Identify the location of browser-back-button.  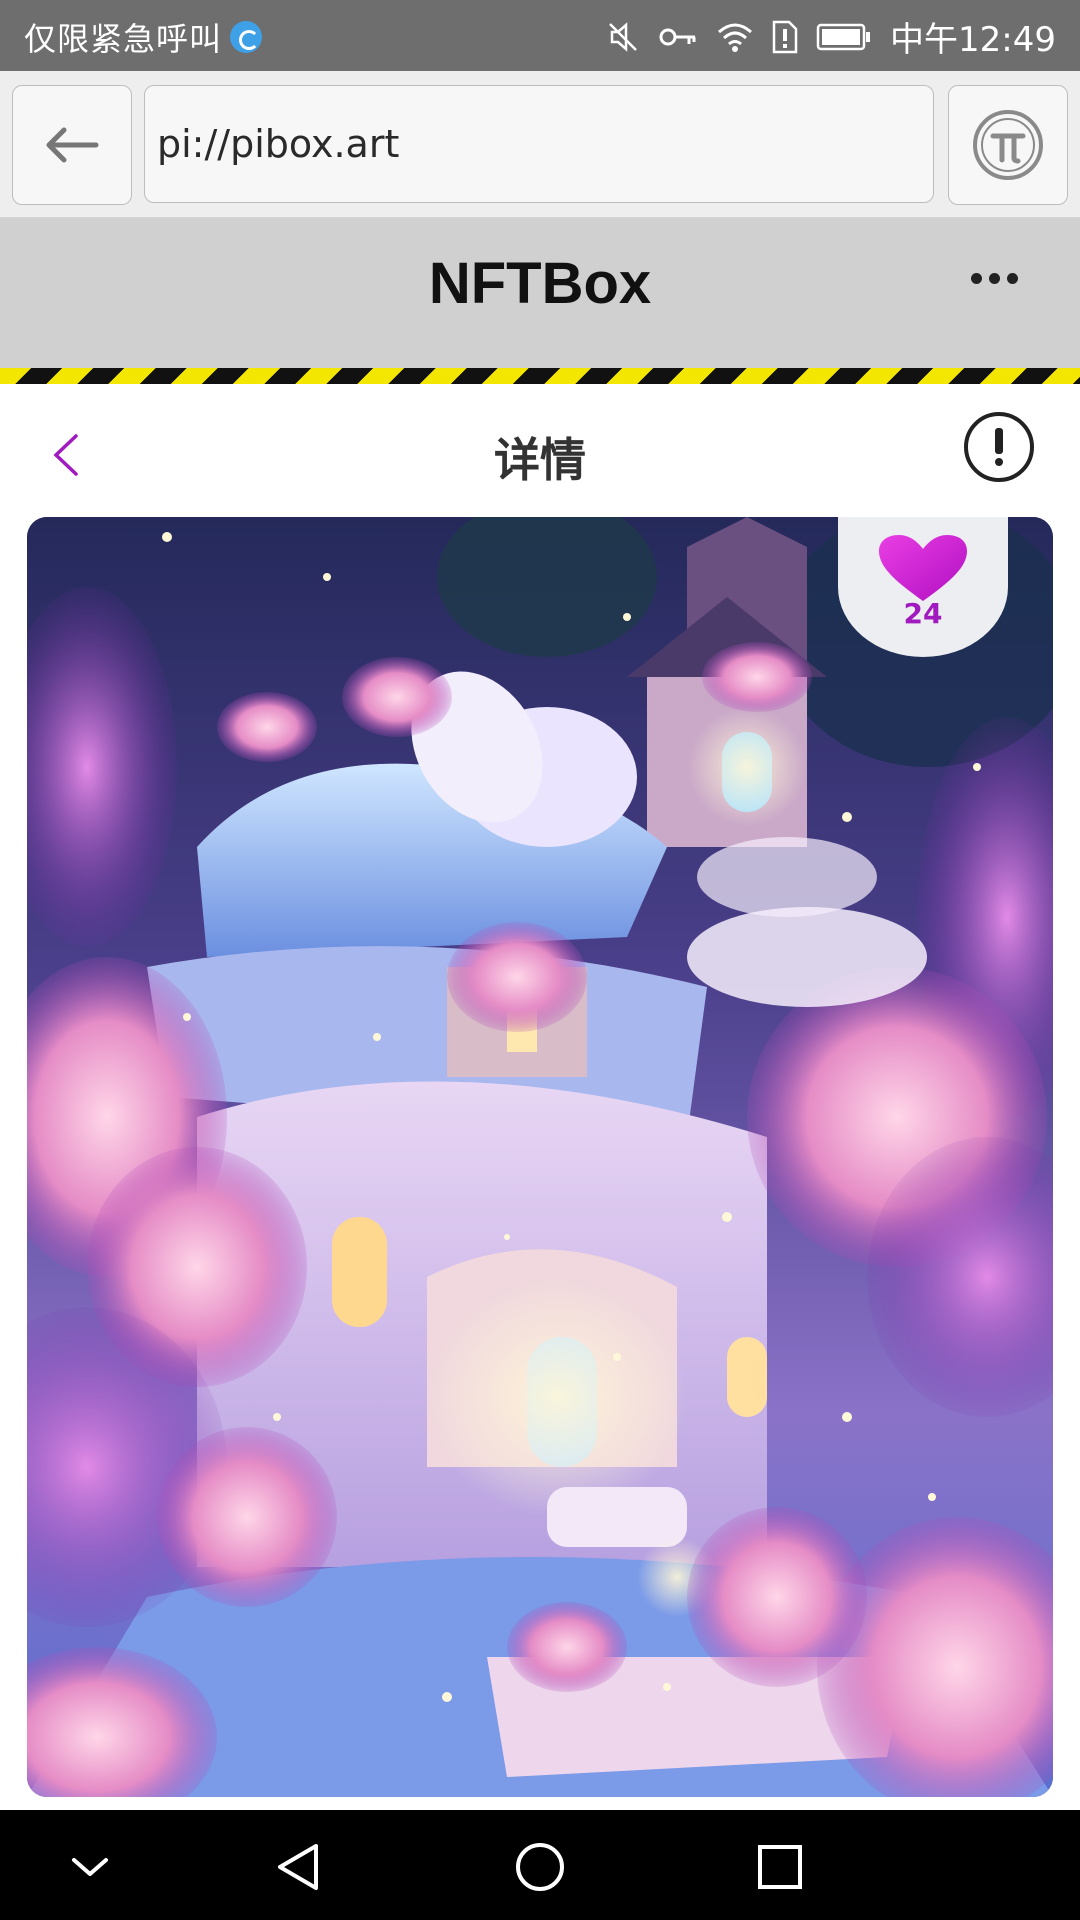
(72, 145).